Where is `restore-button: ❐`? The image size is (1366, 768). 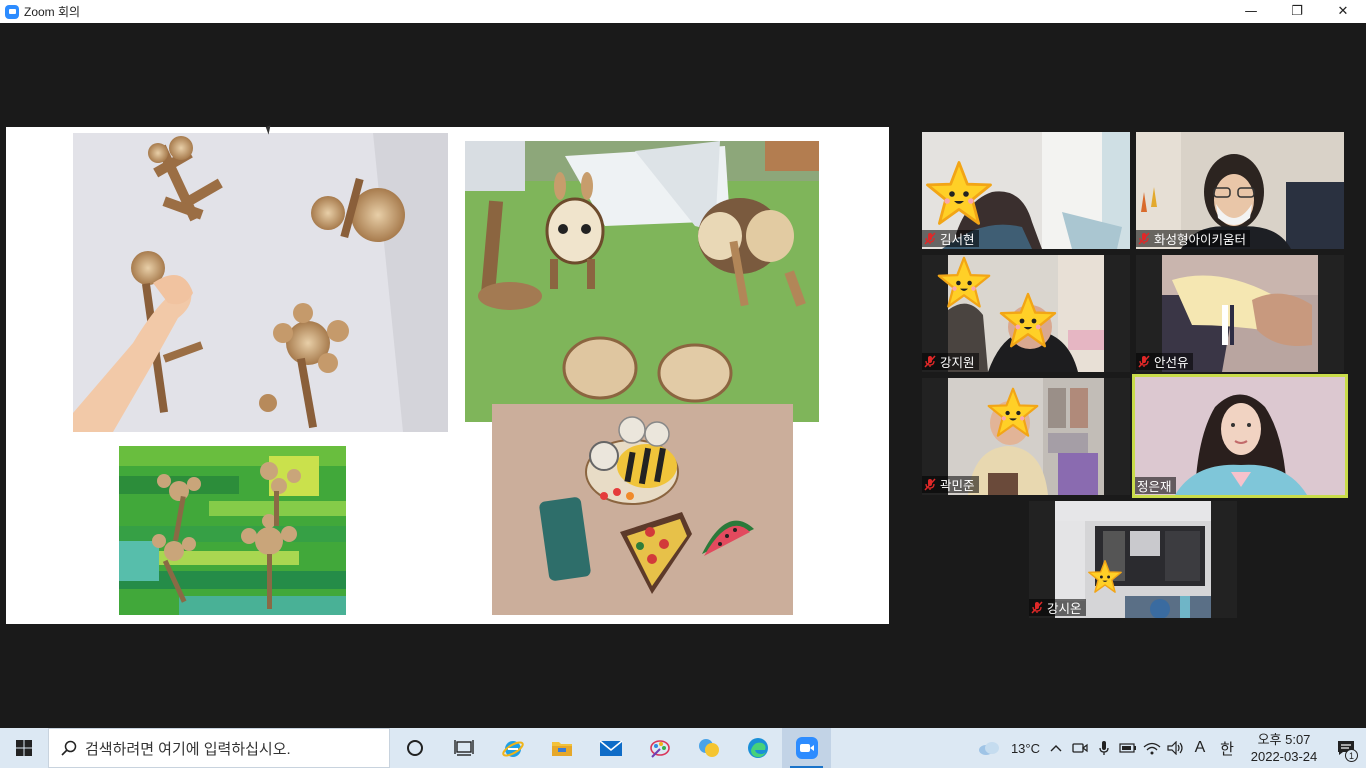
restore-button: ❐ is located at coordinates (1297, 11).